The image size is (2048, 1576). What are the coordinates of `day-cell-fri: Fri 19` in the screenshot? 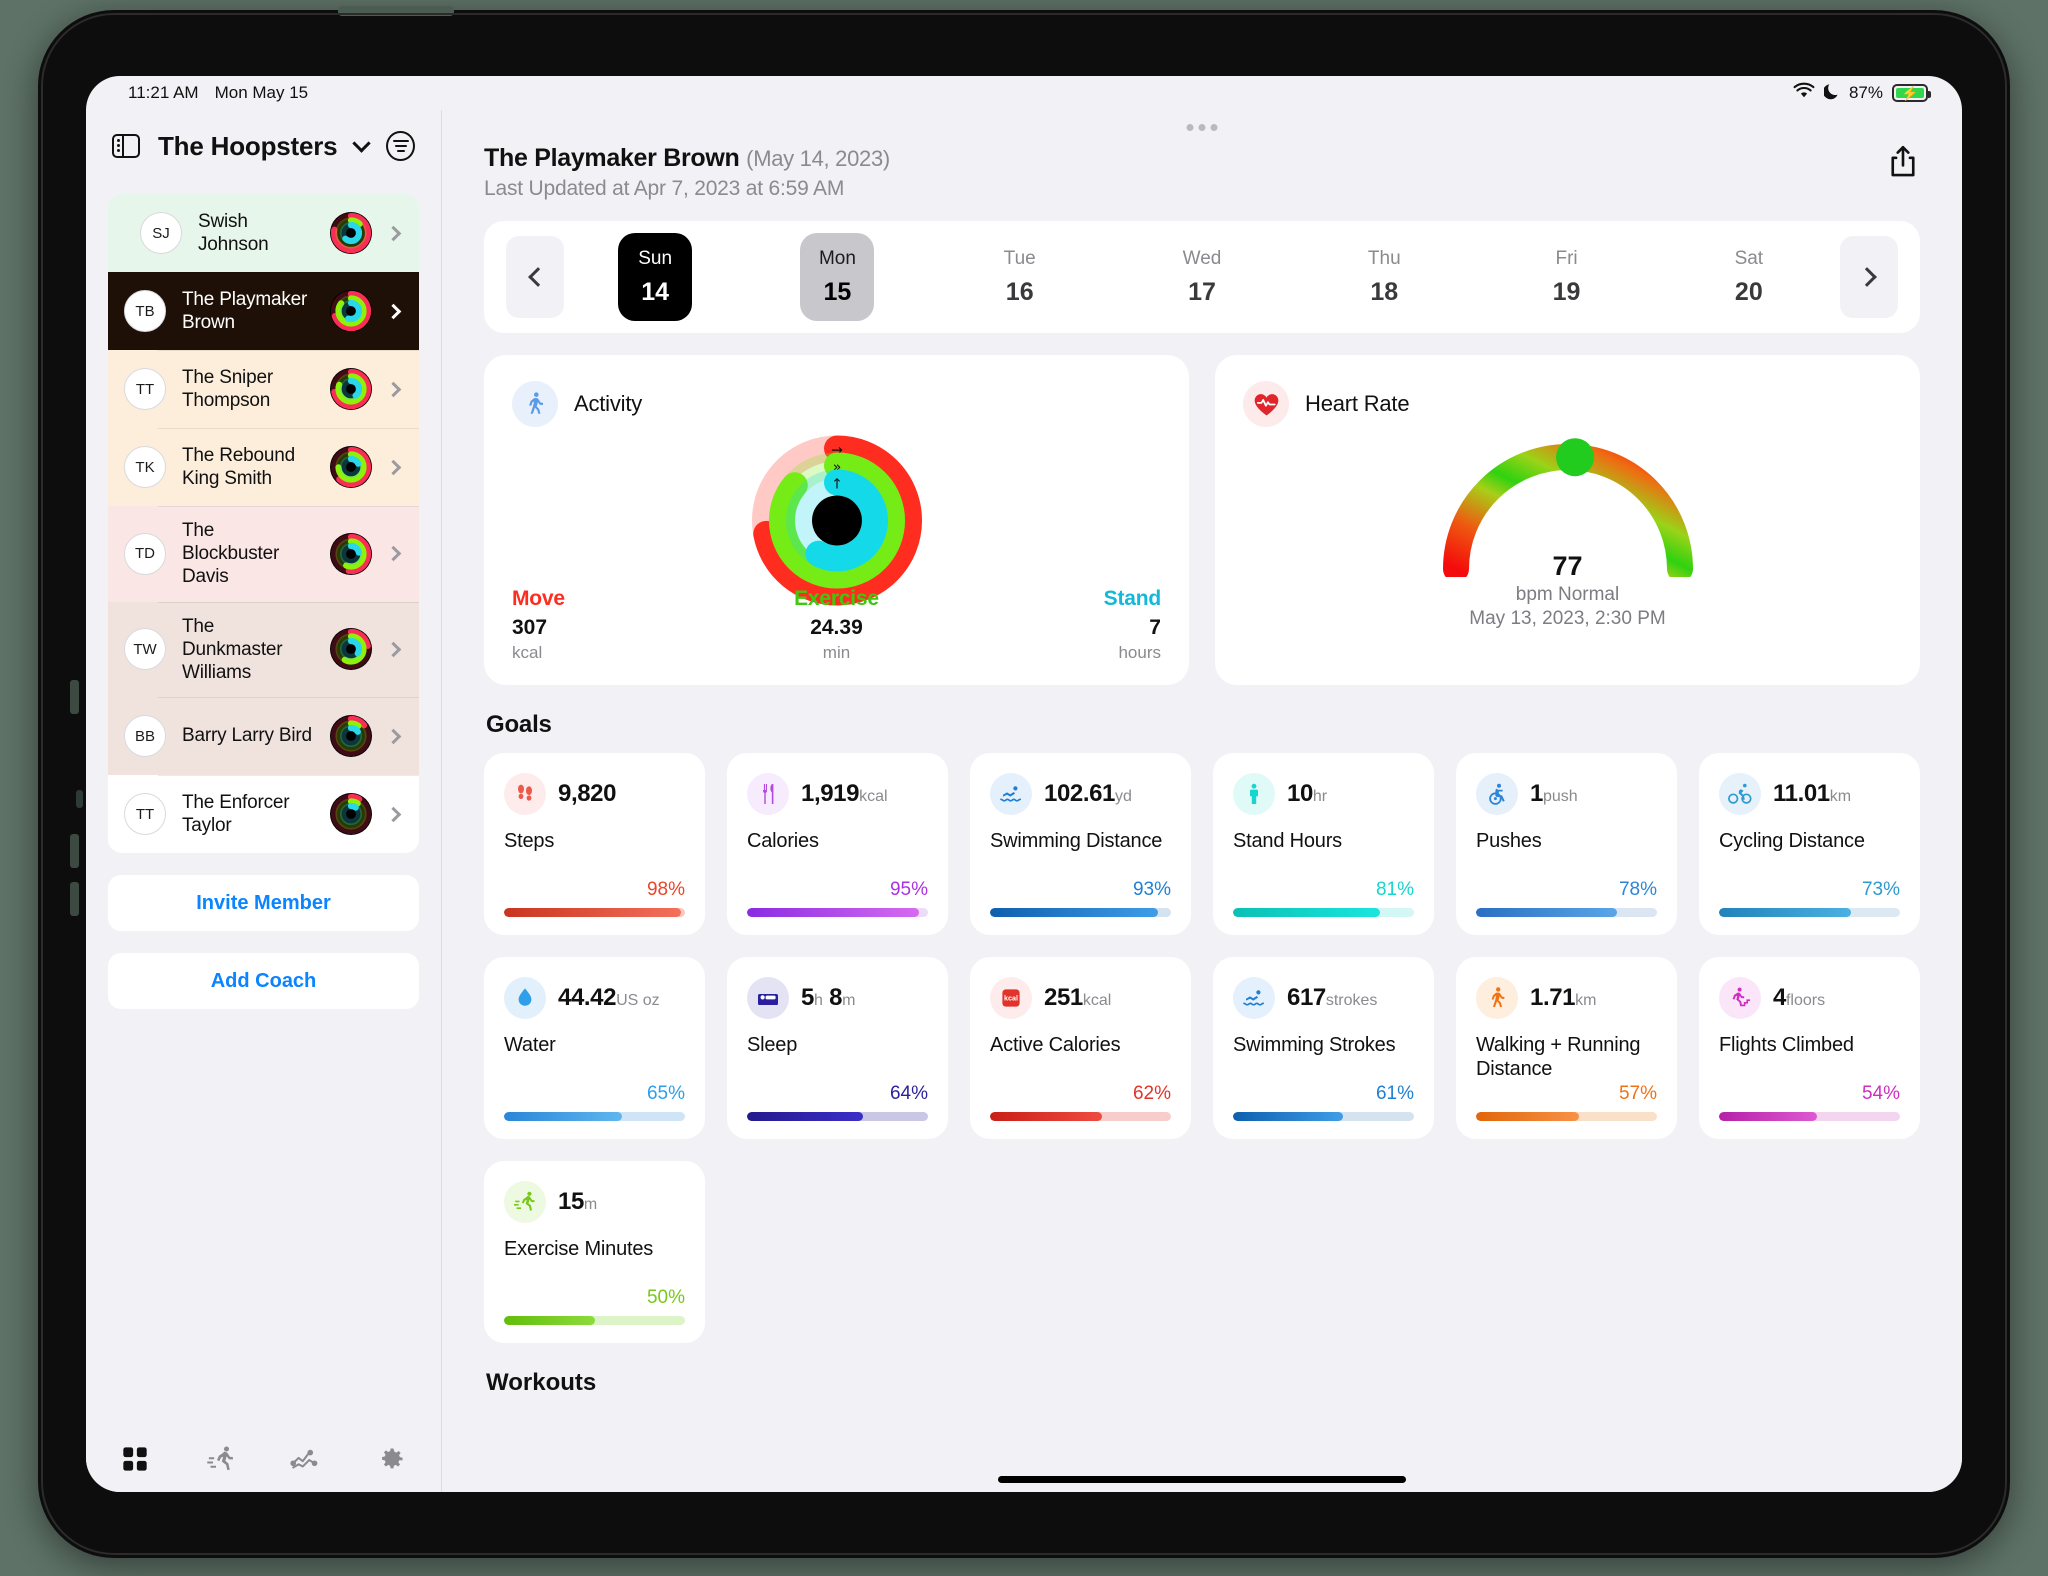 It's located at (1567, 277).